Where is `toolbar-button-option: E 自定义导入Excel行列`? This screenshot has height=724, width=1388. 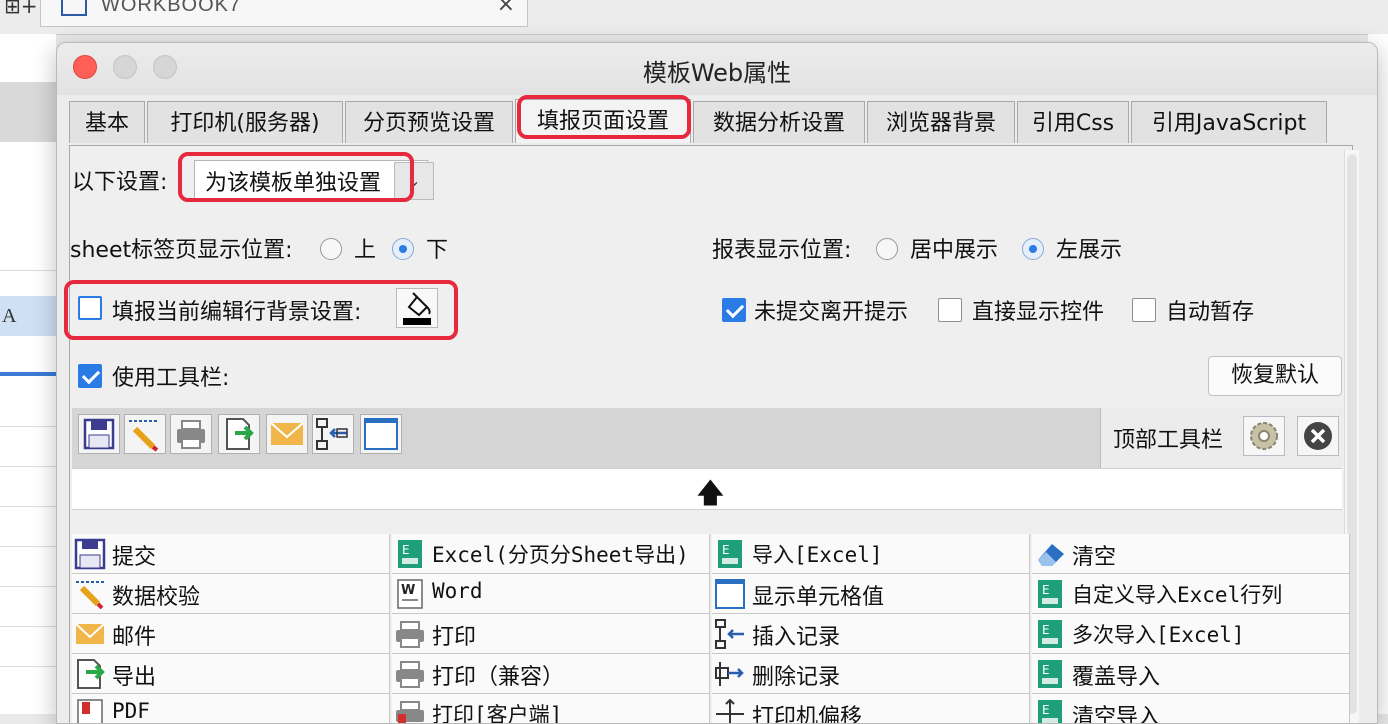 toolbar-button-option: E 自定义导入Excel行列 is located at coordinates (1191, 594).